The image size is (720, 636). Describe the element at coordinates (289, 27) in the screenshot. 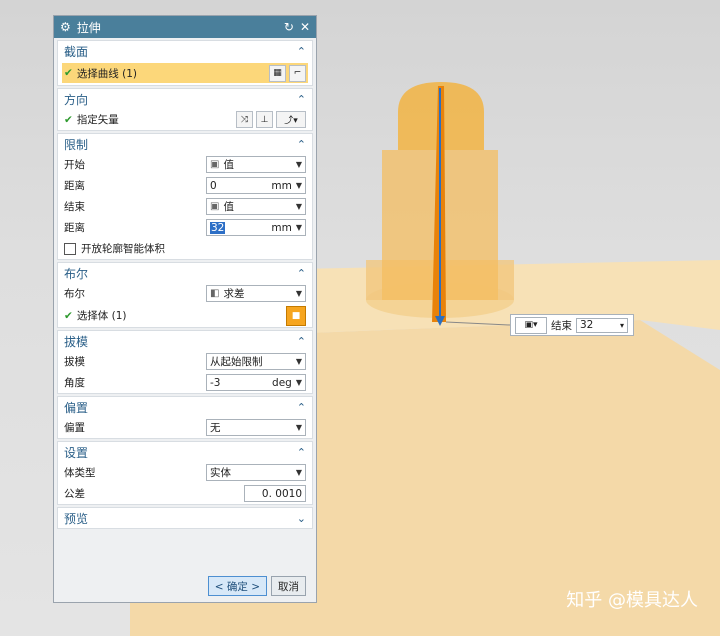

I see `reset-icon: ↻` at that location.